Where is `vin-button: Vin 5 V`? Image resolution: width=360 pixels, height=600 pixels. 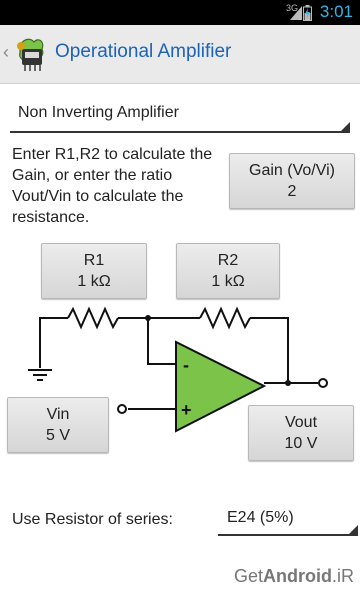 vin-button: Vin 5 V is located at coordinates (58, 425).